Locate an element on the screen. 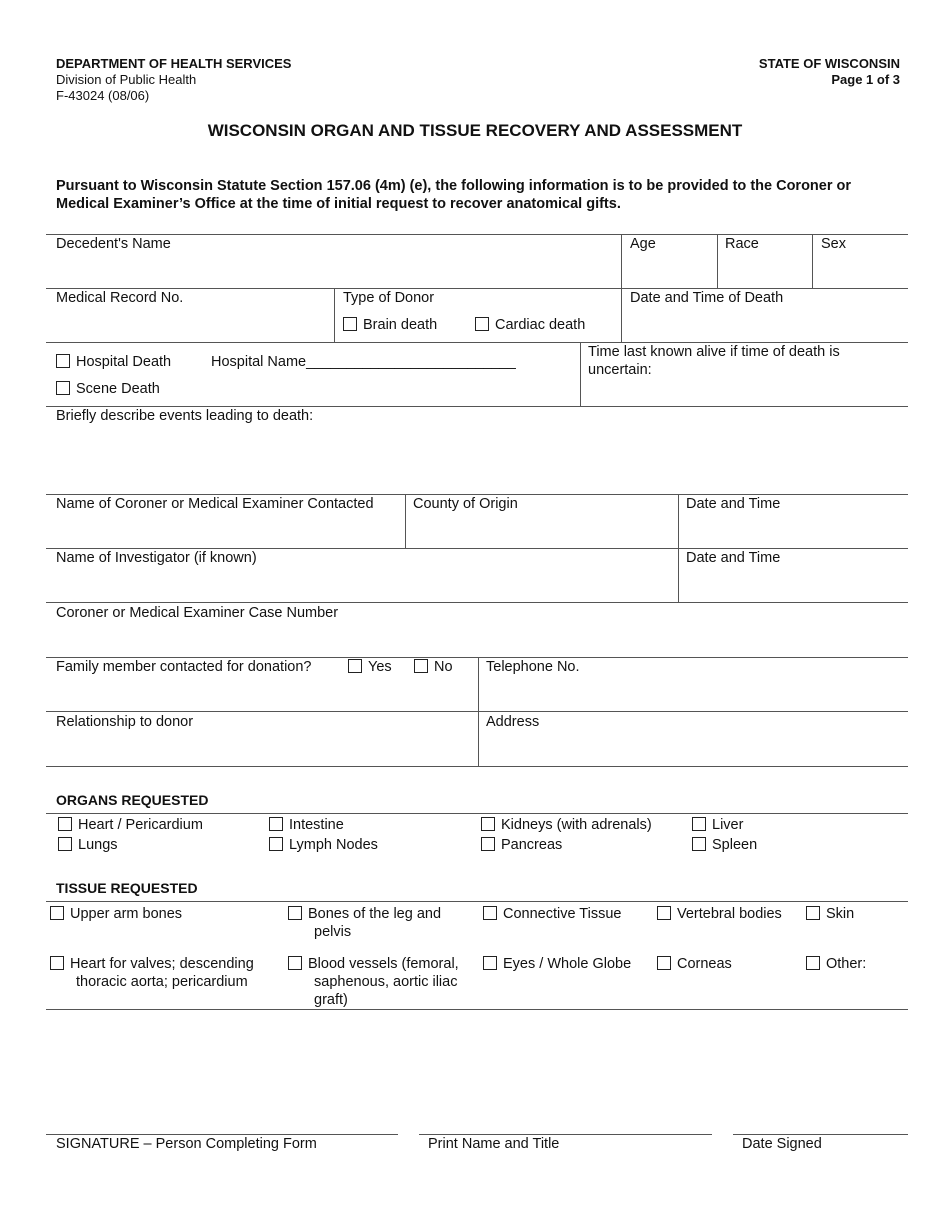 This screenshot has width=950, height=1230. brain-death-option: Brain death is located at coordinates (390, 325).